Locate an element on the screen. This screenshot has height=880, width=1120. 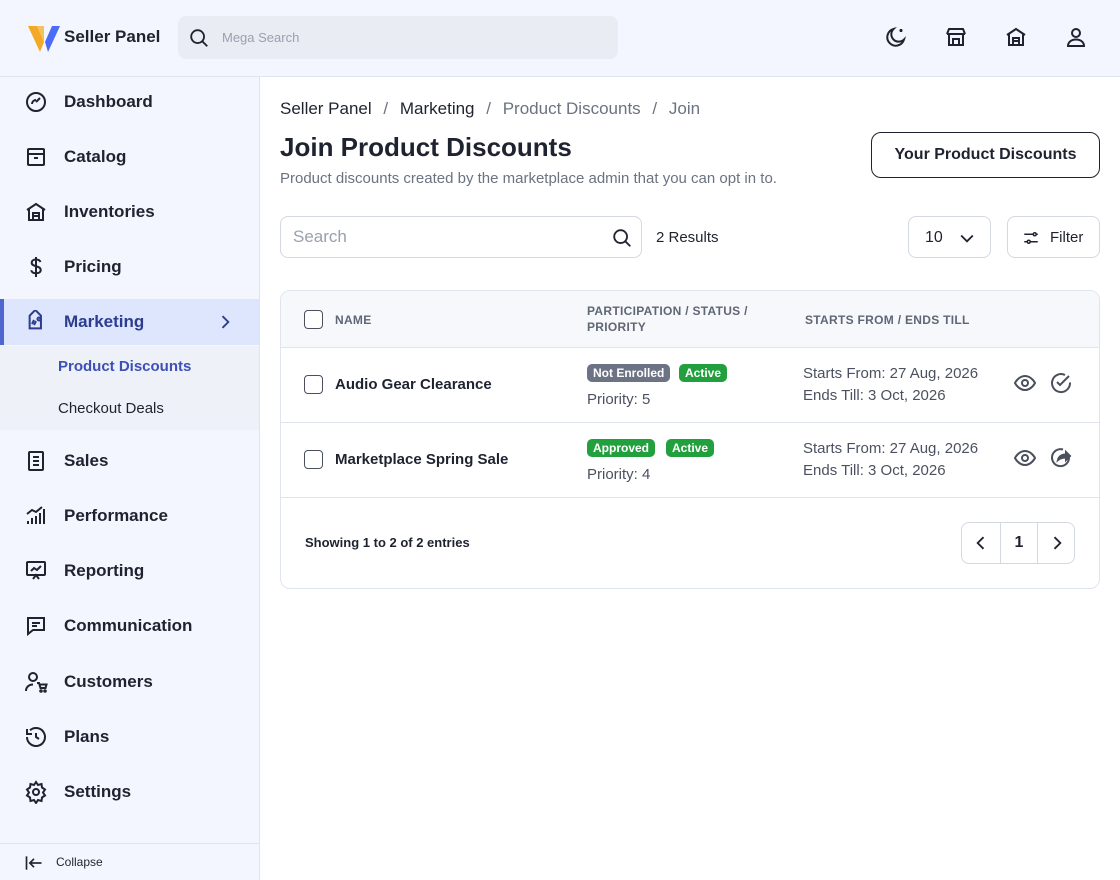
sidebar-item-performance: Performance is located at coordinates (129, 516).